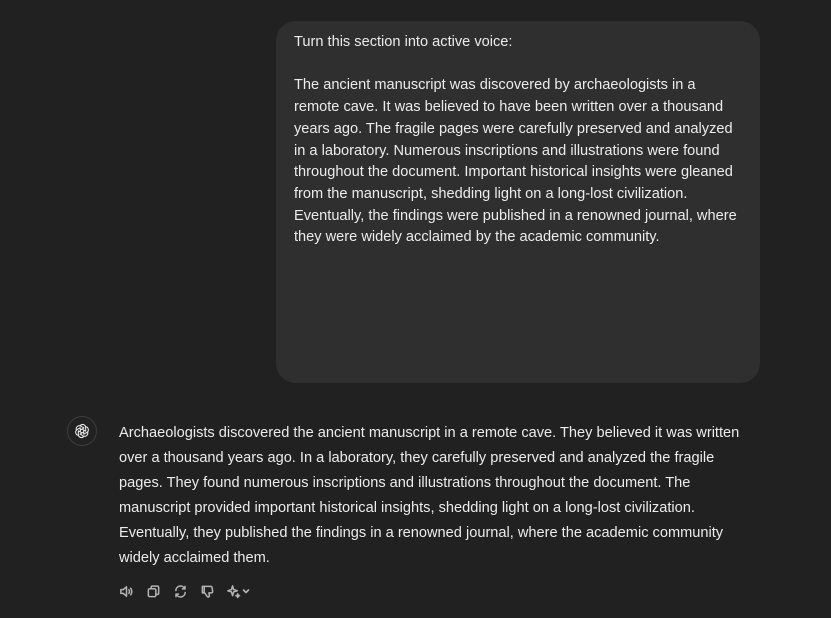  I want to click on regenerate-icon, so click(180, 591).